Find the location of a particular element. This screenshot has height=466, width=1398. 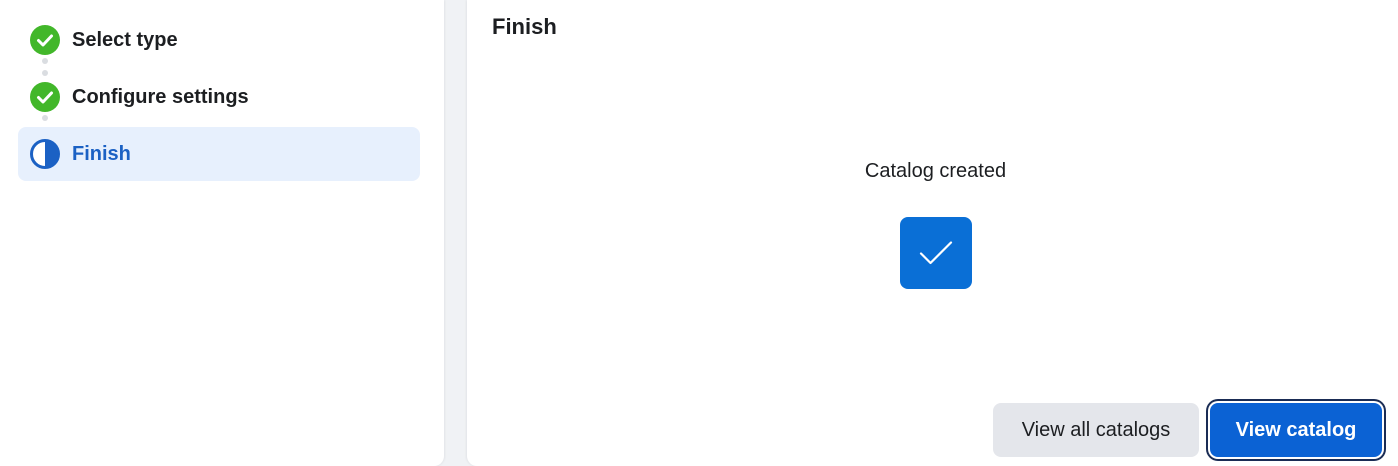

checkmark-icon is located at coordinates (936, 253).